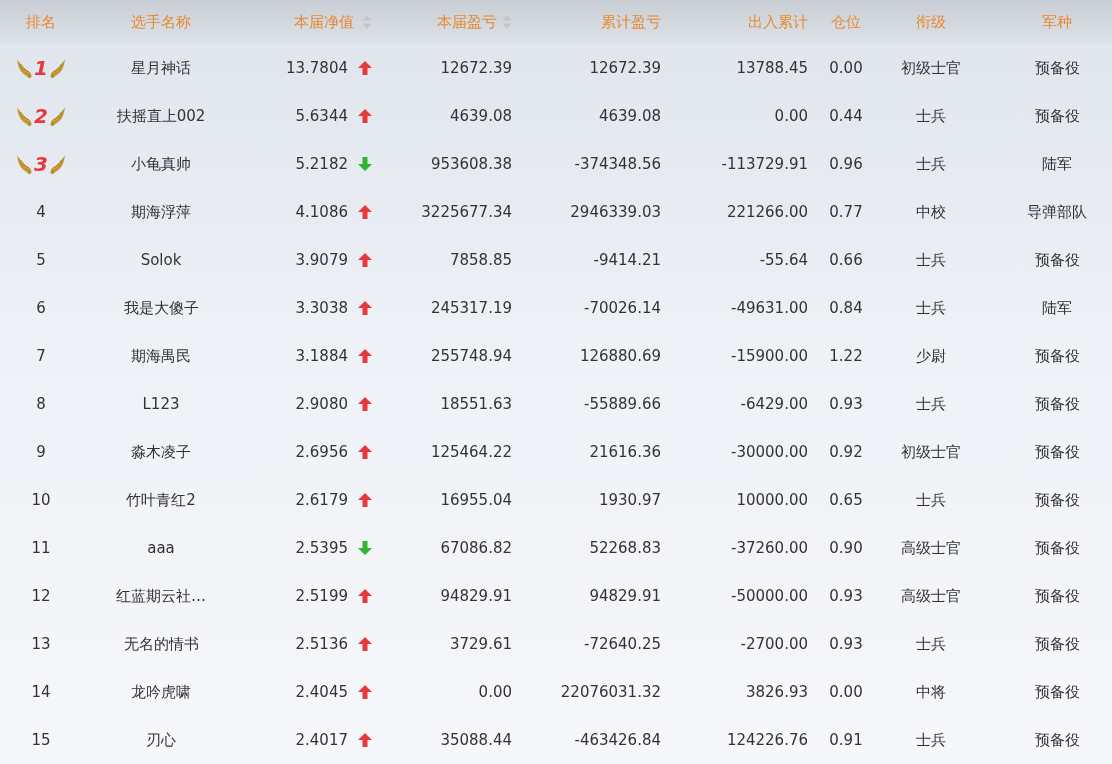 The image size is (1112, 764). What do you see at coordinates (321, 308) in the screenshot?
I see `net-value: 3.3038` at bounding box center [321, 308].